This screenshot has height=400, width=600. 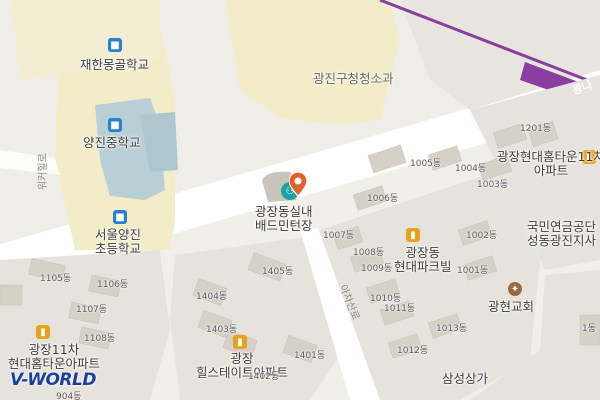 I want to click on poi-label-line: 광장동실내, so click(x=284, y=211).